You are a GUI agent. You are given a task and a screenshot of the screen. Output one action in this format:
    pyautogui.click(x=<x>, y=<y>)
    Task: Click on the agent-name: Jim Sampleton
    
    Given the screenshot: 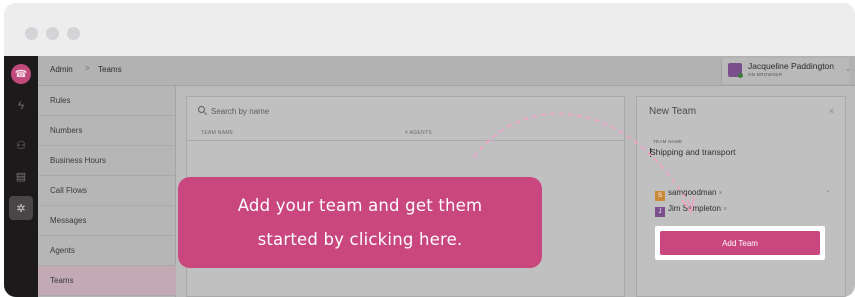 What is the action you would take?
    pyautogui.click(x=694, y=208)
    